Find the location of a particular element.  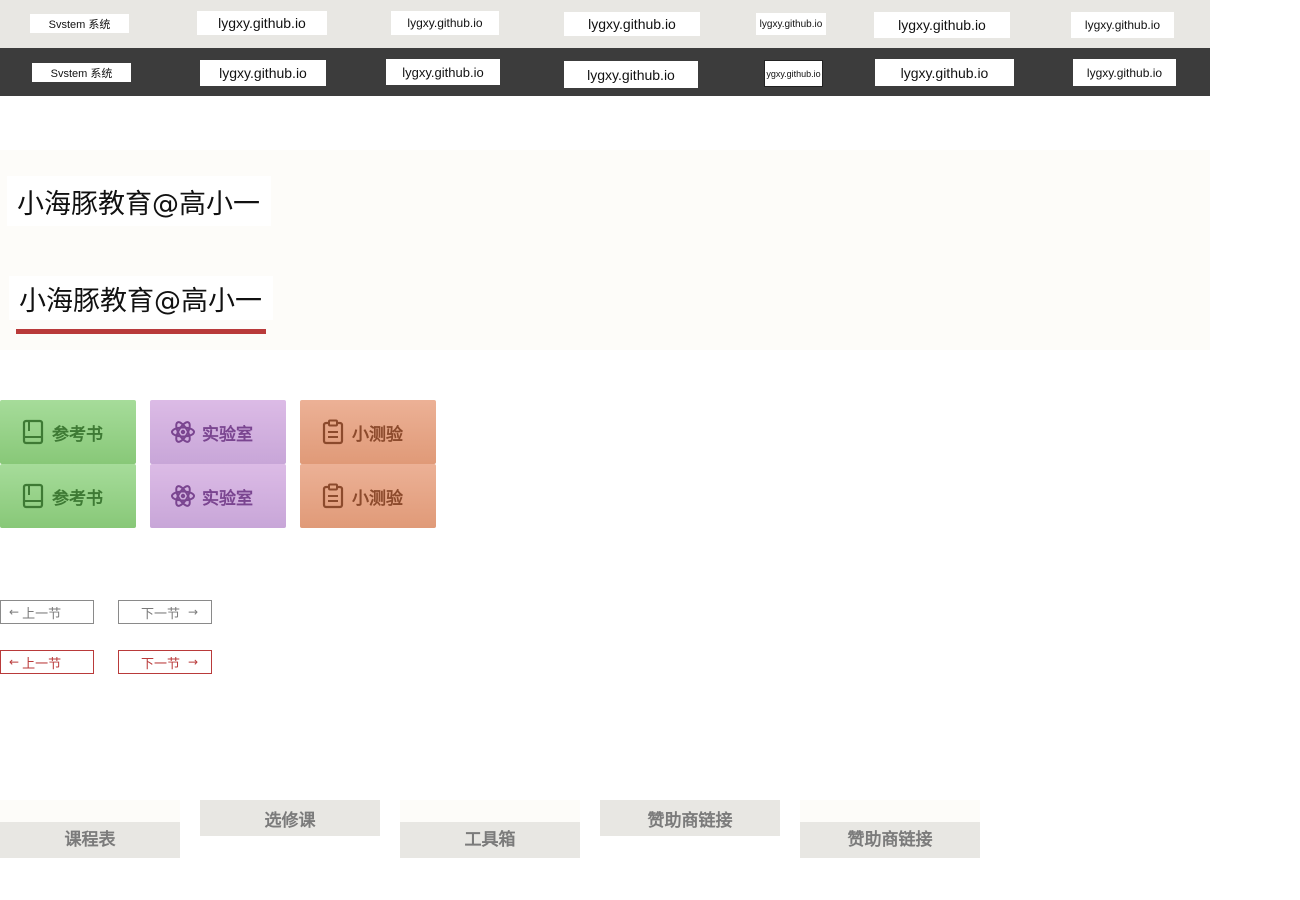

nav-chip-link: ygxy.github.io is located at coordinates (793, 73).